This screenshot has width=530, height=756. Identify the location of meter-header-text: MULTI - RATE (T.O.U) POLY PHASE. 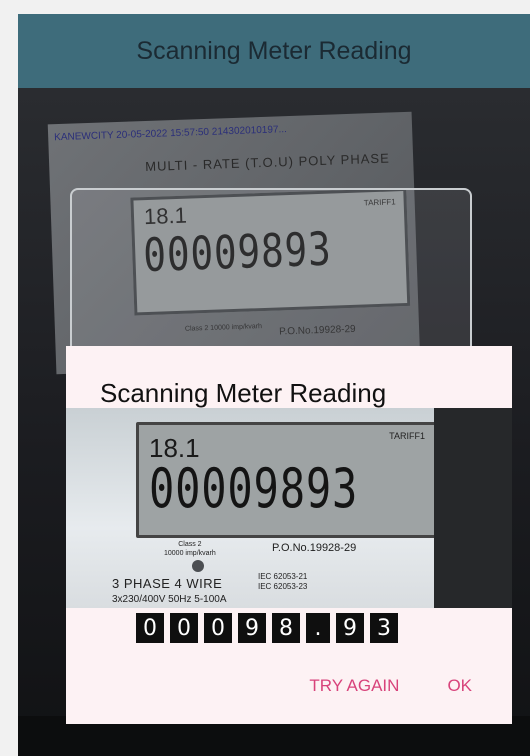
(267, 162).